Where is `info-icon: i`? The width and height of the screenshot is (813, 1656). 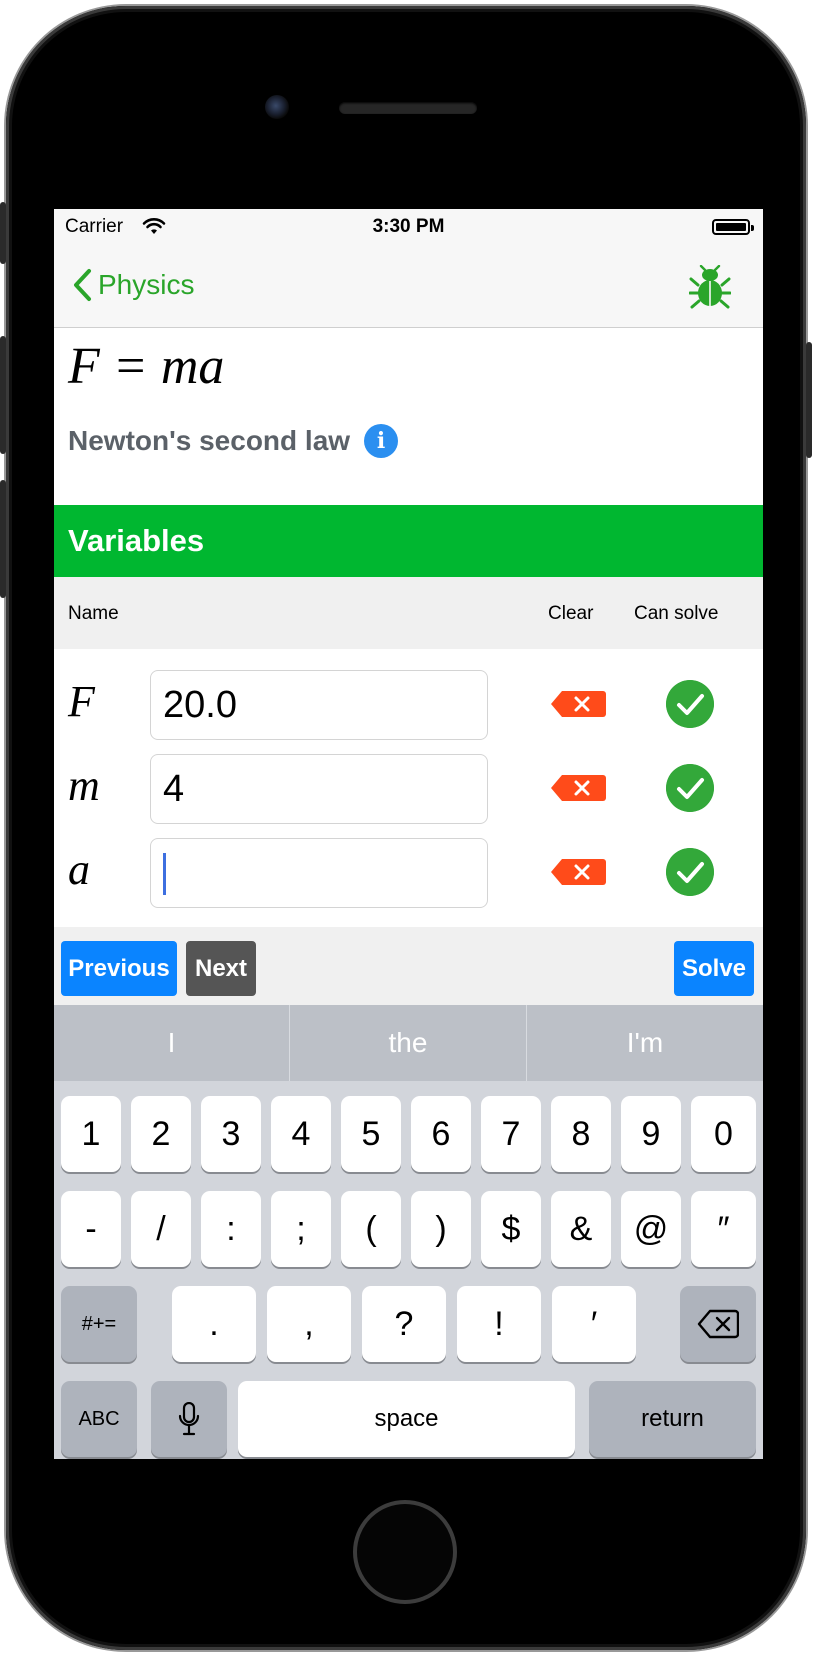 info-icon: i is located at coordinates (381, 441).